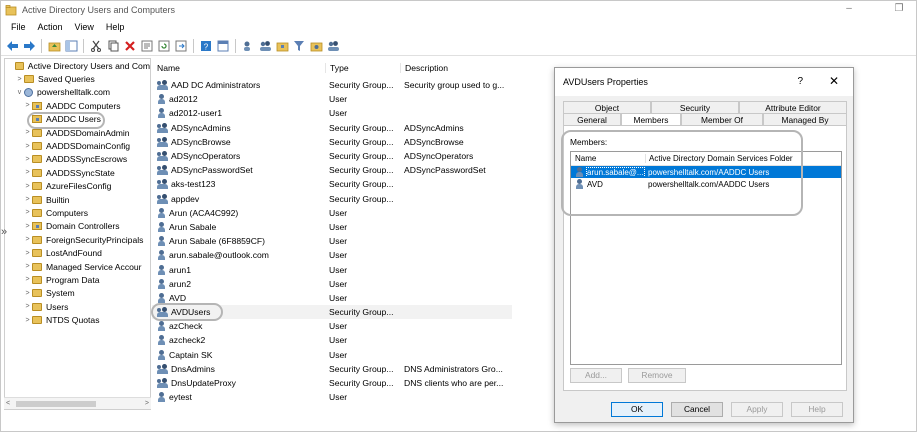  Describe the element at coordinates (77, 319) in the screenshot. I see `tree-item: > NTDS Quotas` at that location.